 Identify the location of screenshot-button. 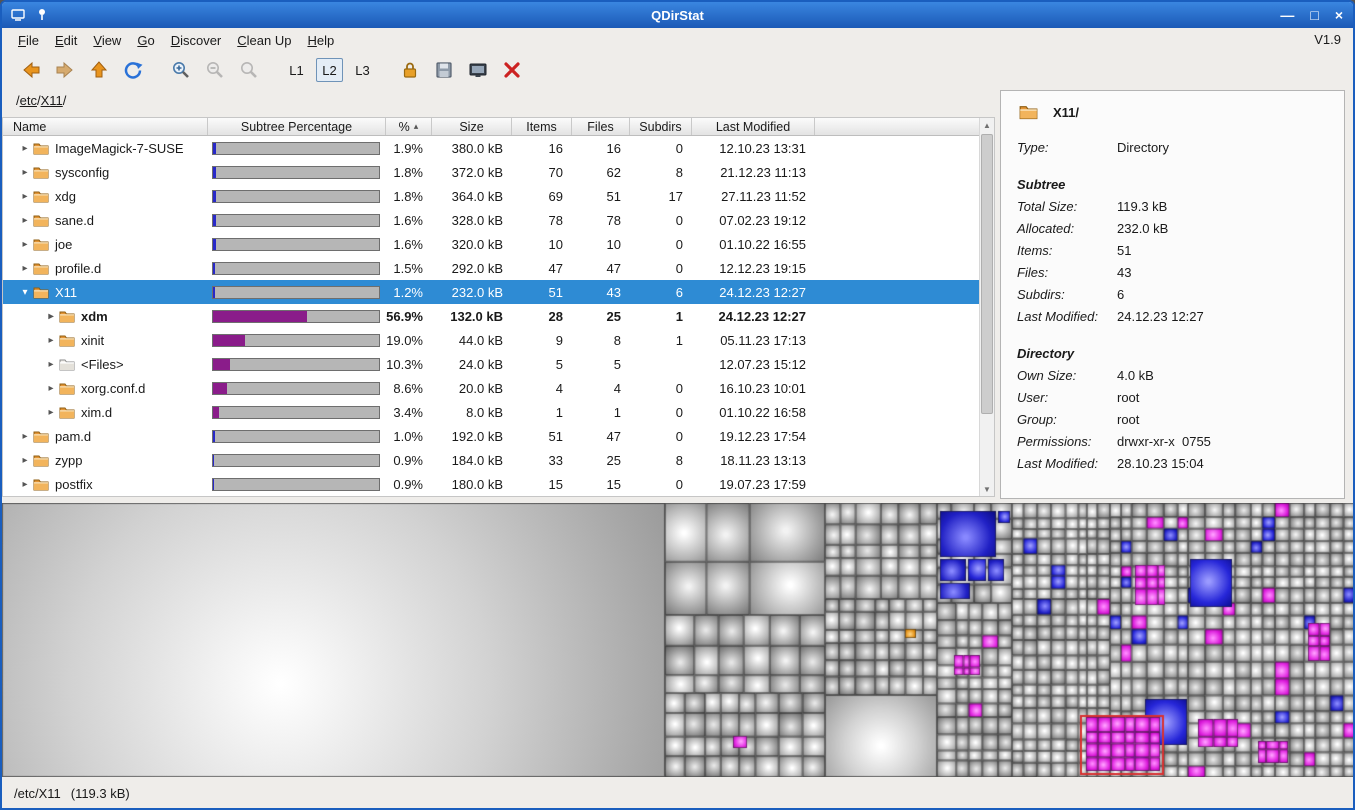
(478, 70).